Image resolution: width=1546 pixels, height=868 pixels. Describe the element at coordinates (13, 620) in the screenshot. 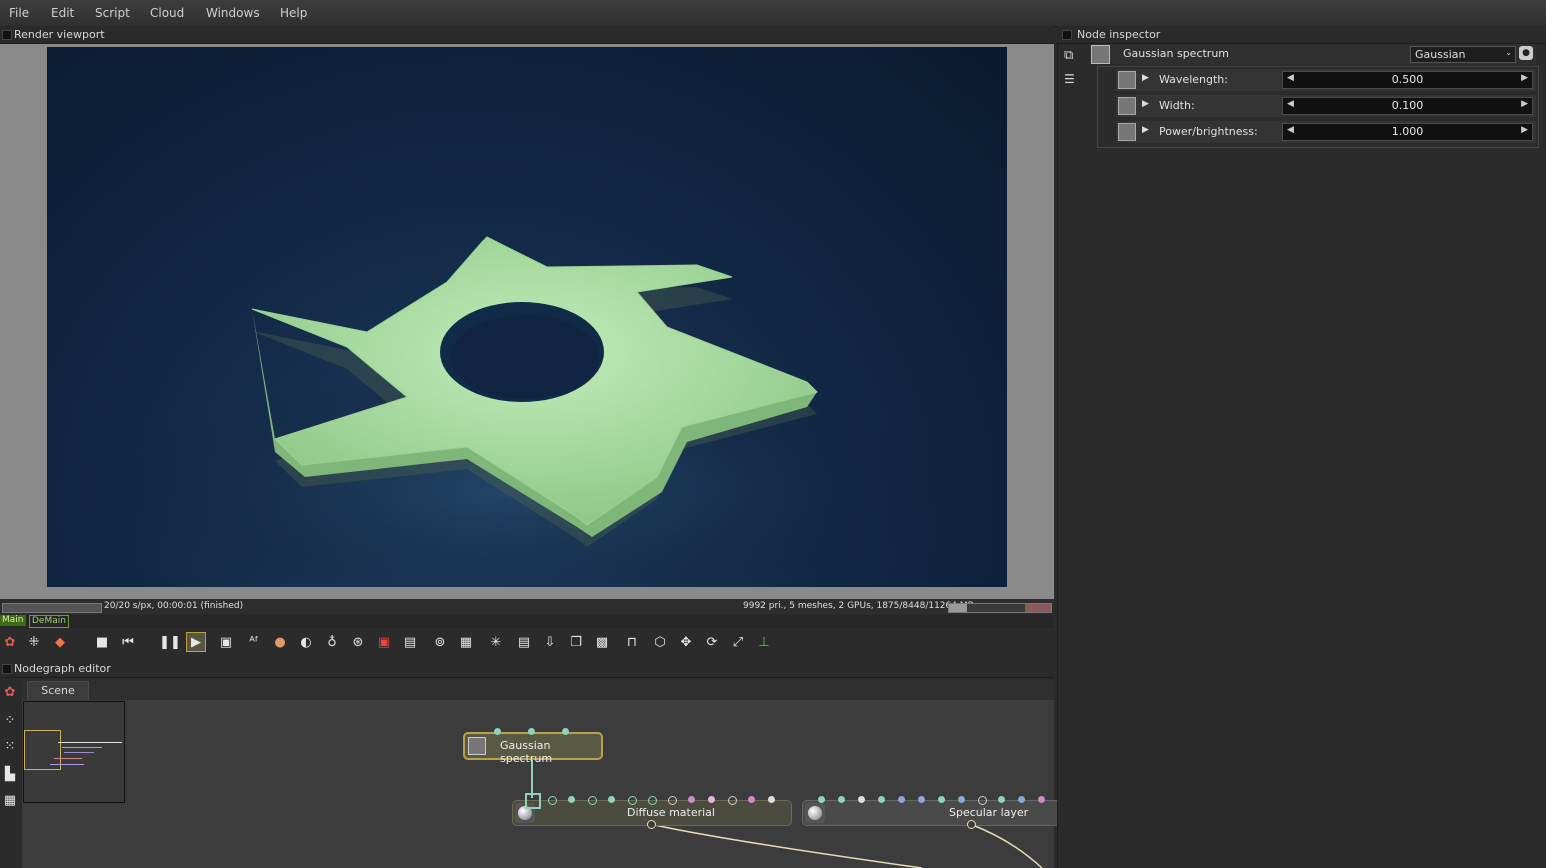

I see `tab-main: Main` at that location.